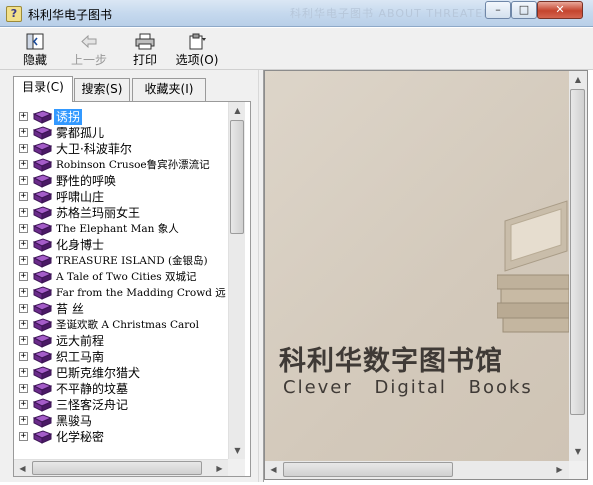 The width and height of the screenshot is (593, 485). I want to click on content-scroll-up-arrow-icon: ▲, so click(578, 79).